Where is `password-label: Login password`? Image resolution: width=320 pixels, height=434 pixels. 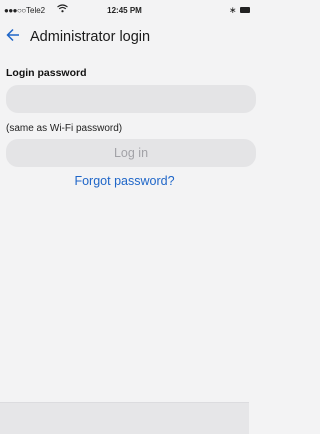 password-label: Login password is located at coordinates (46, 73).